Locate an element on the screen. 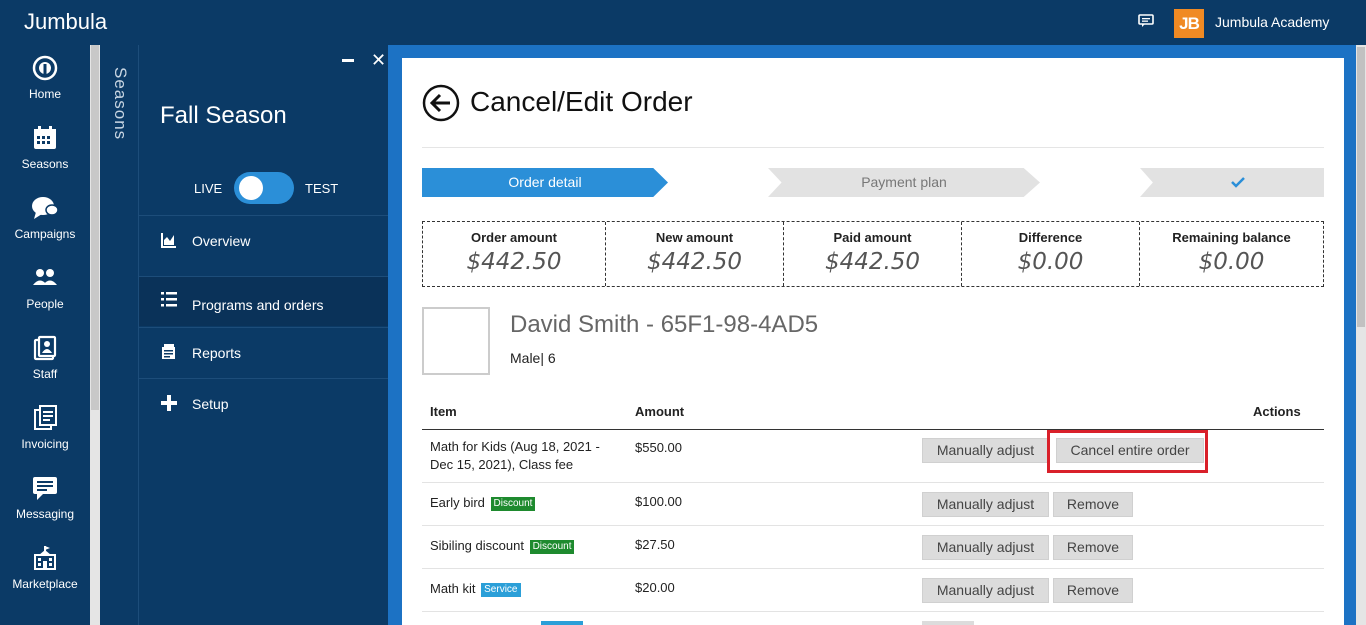  rail-item-messaging: Messaging is located at coordinates (45, 510).